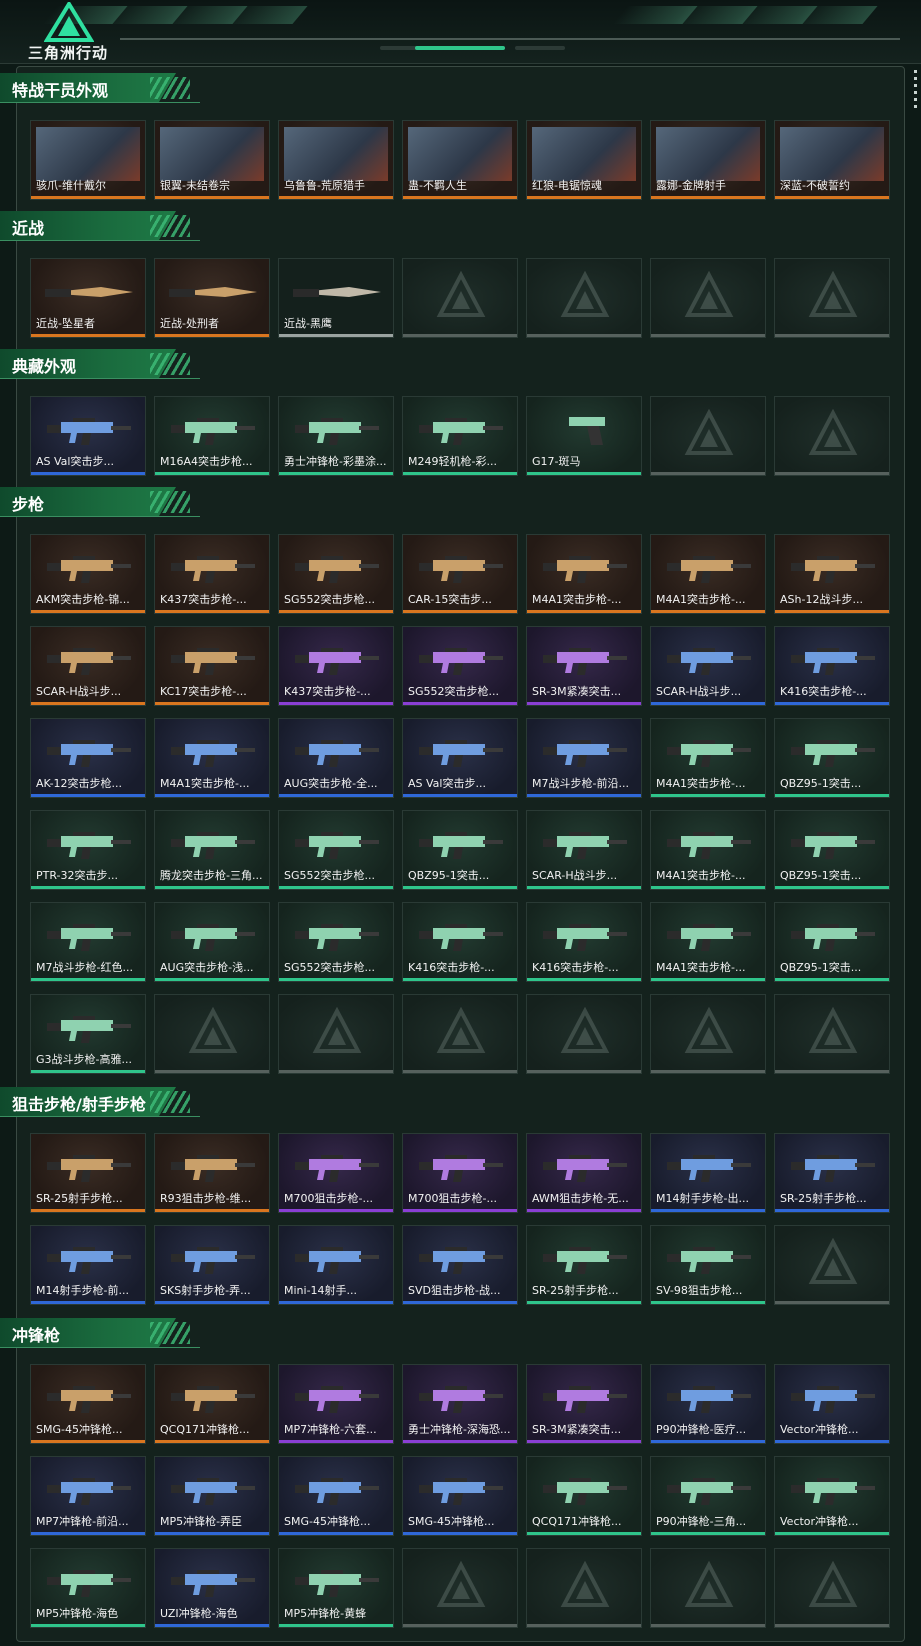 The height and width of the screenshot is (1646, 921). What do you see at coordinates (336, 160) in the screenshot?
I see `skin-card: 乌鲁鲁-荒原猎手` at bounding box center [336, 160].